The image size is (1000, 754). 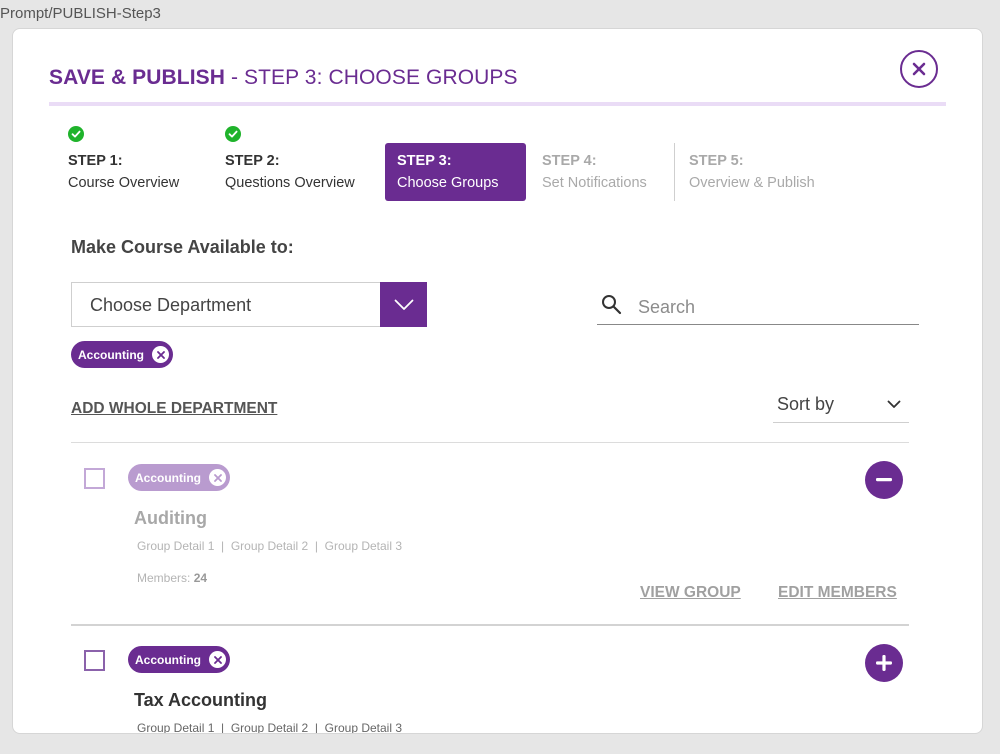 I want to click on remove-group-button, so click(x=884, y=480).